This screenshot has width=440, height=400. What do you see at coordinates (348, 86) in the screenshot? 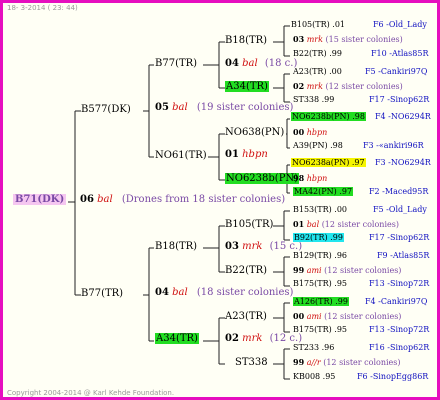
I see `leaf-info: 02 mrk (12 sister colonies)` at bounding box center [348, 86].